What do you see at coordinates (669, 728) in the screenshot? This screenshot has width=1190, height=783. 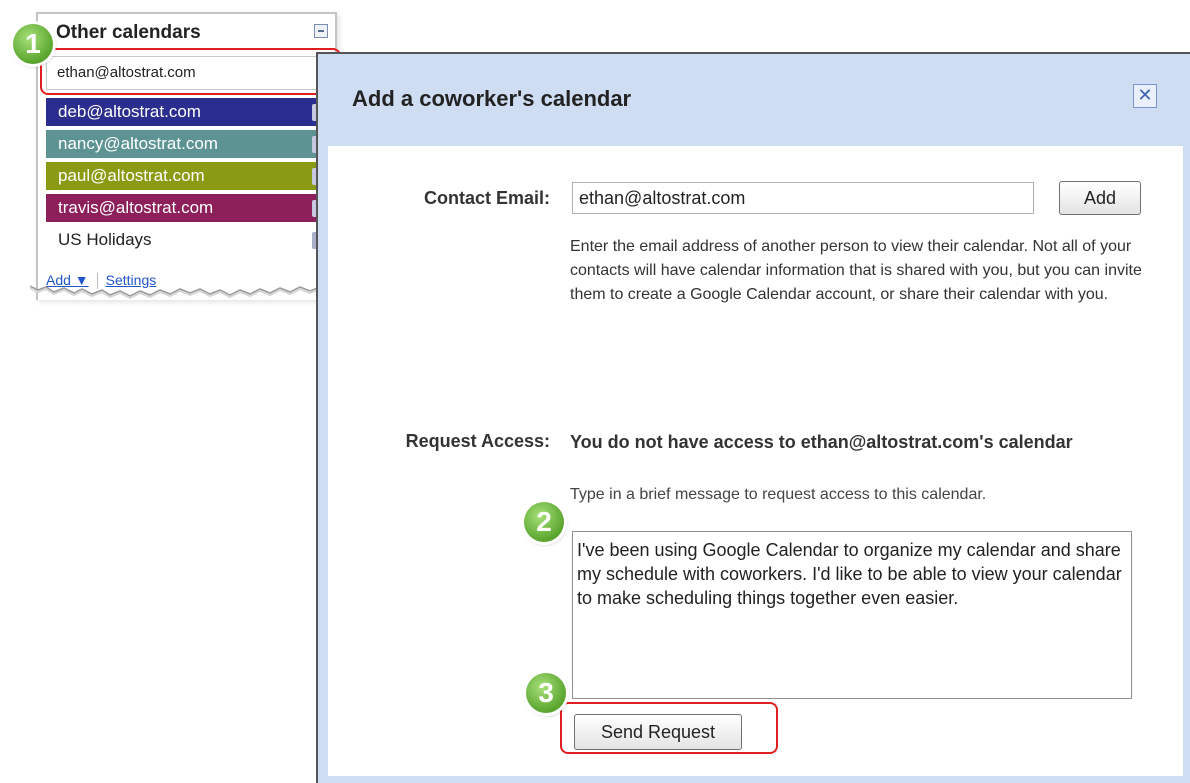 I see `highlight-send-request` at bounding box center [669, 728].